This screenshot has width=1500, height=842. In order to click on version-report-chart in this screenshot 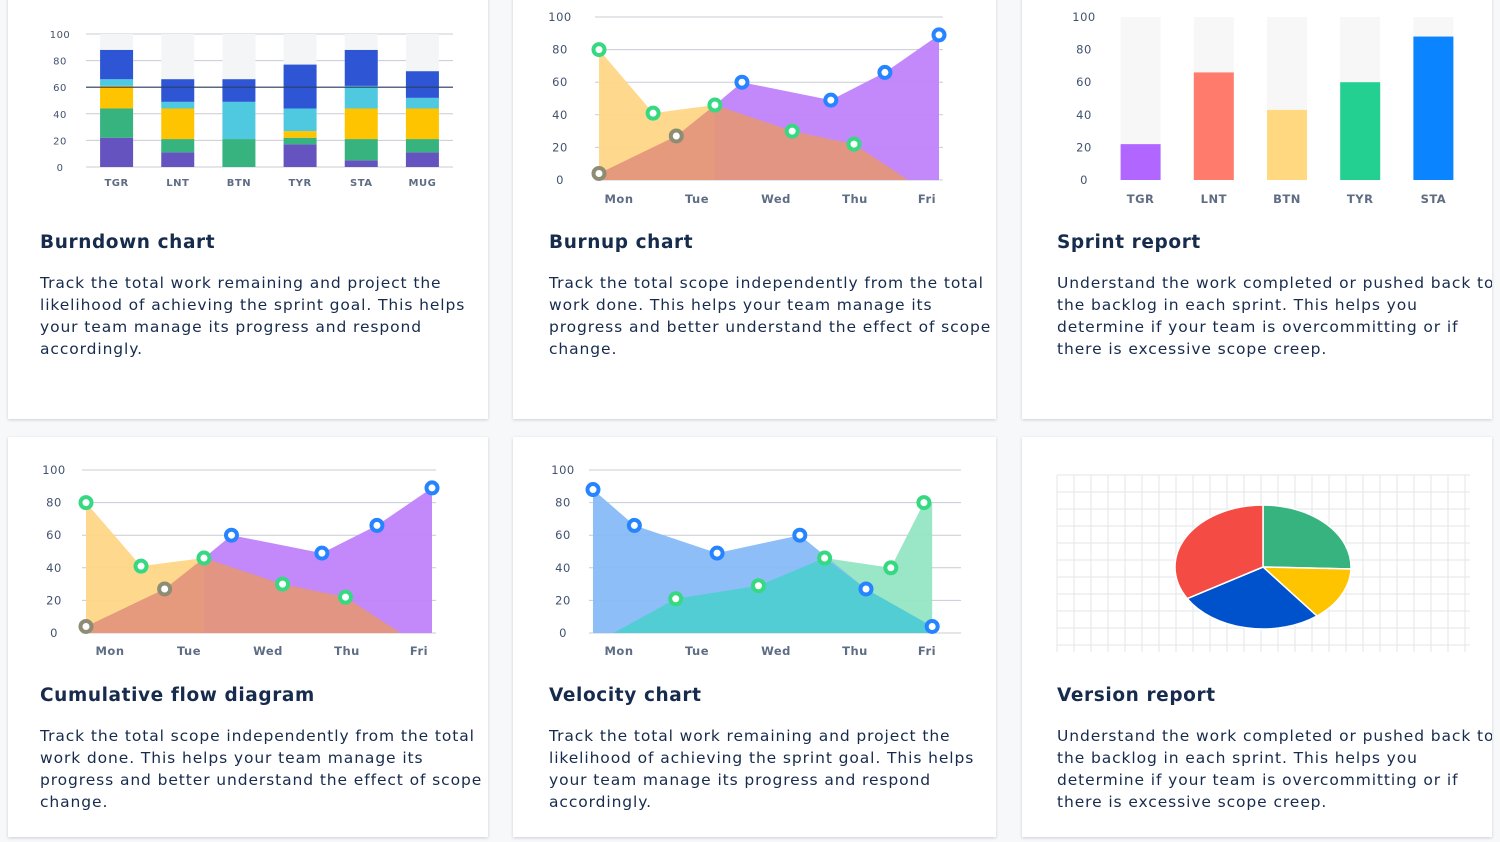, I will do `click(1263, 563)`.